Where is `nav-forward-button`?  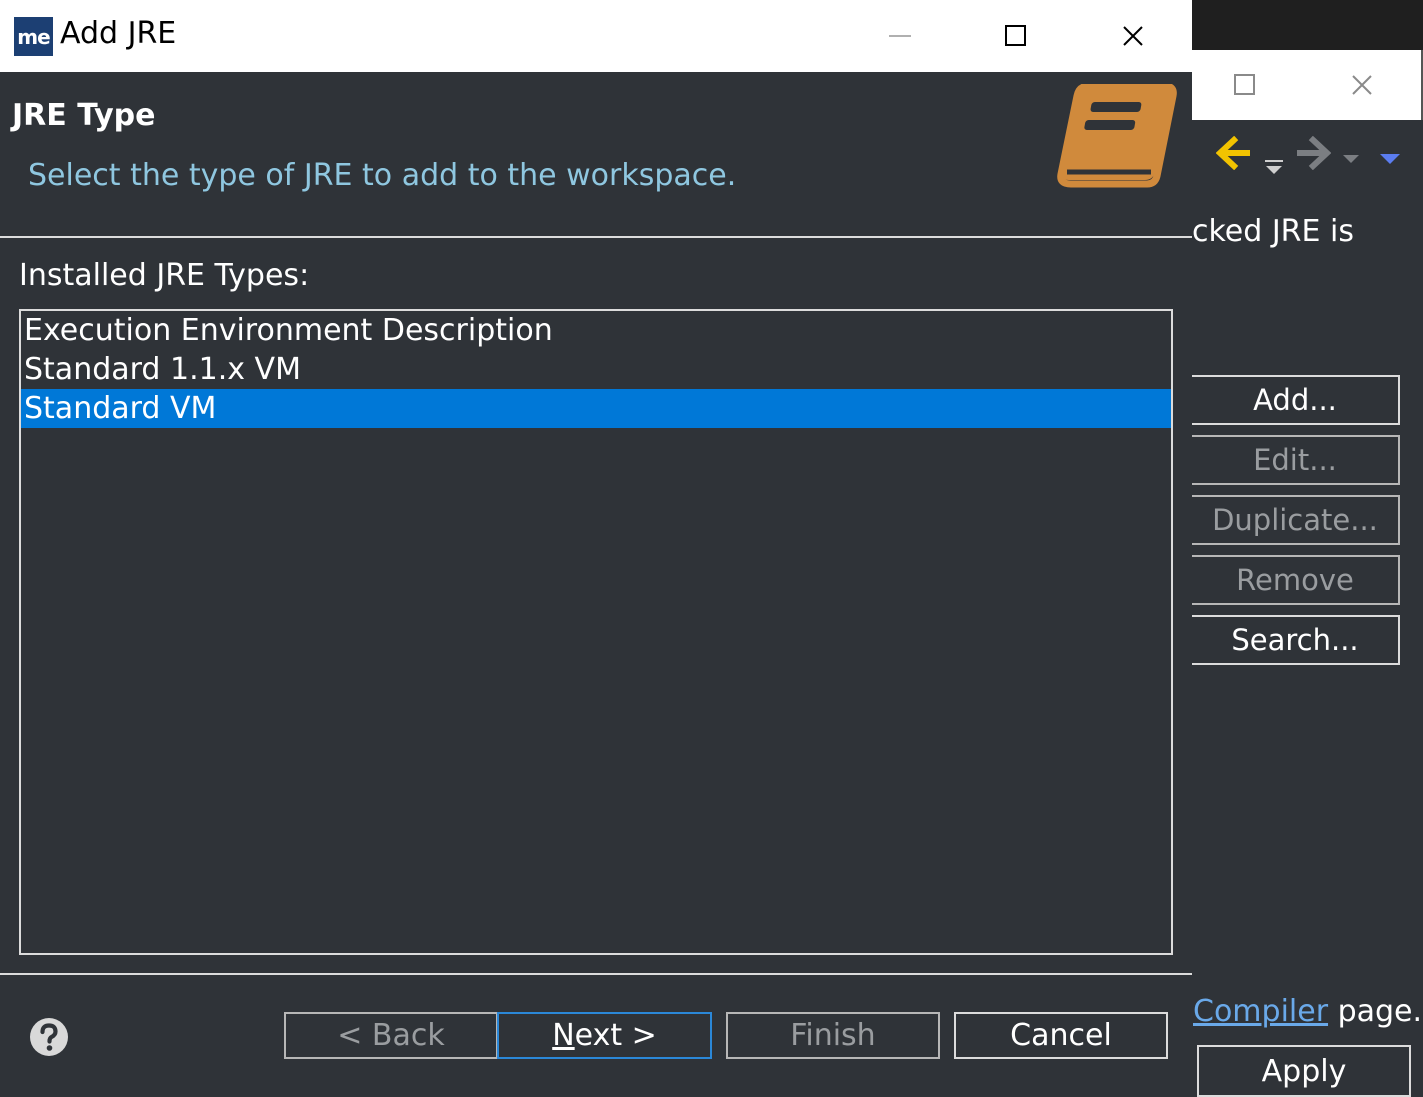
nav-forward-button is located at coordinates (1313, 153).